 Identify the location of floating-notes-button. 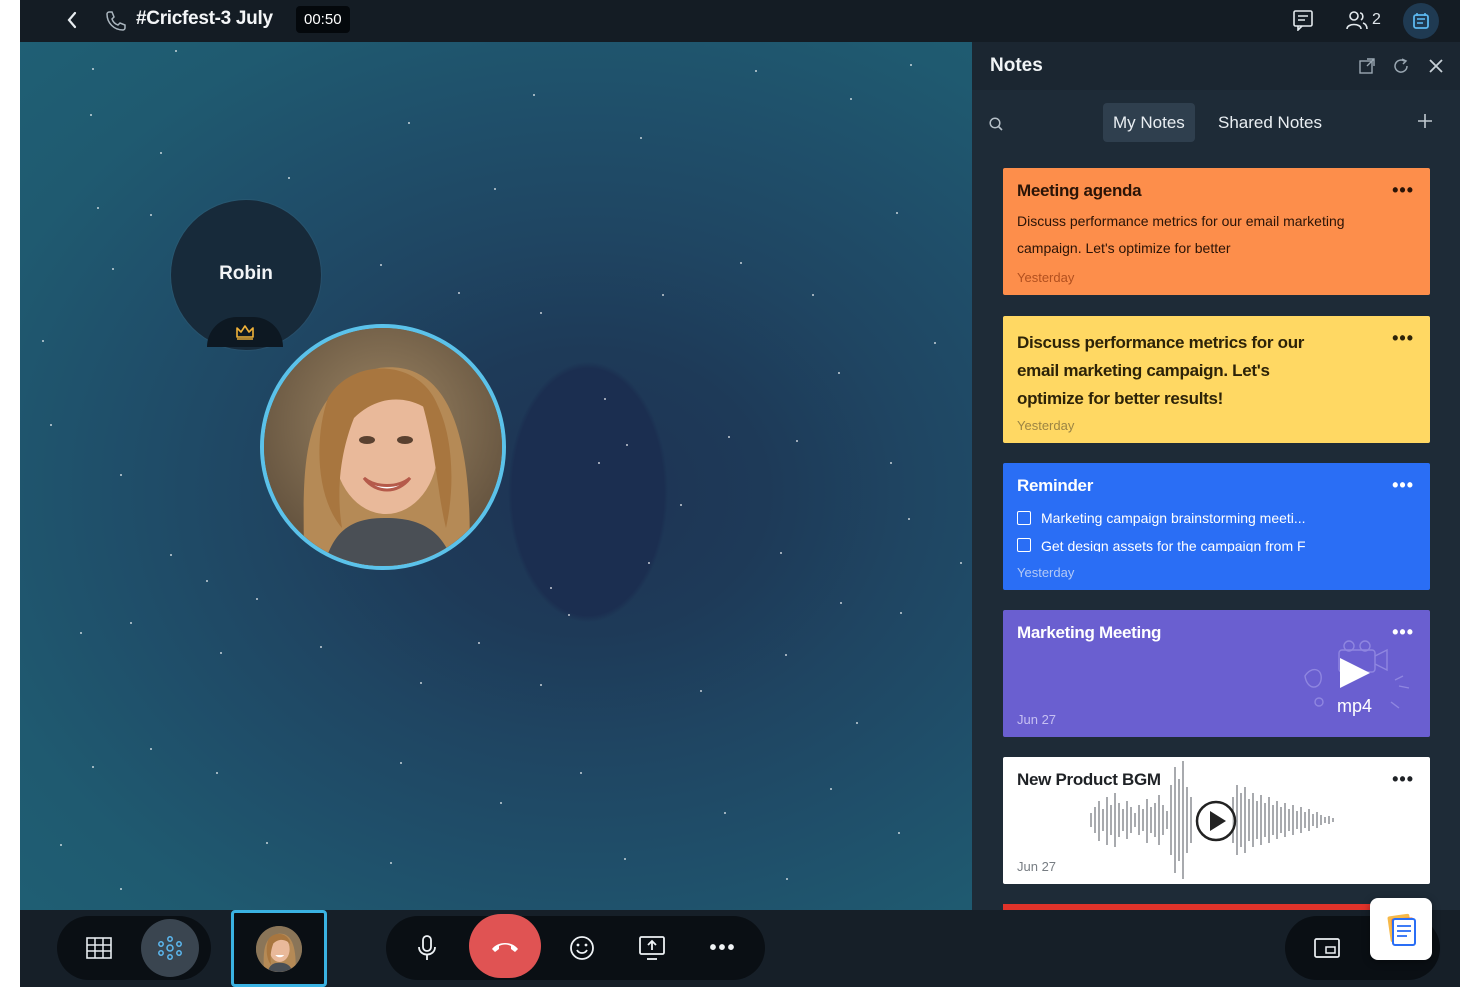
(1401, 929).